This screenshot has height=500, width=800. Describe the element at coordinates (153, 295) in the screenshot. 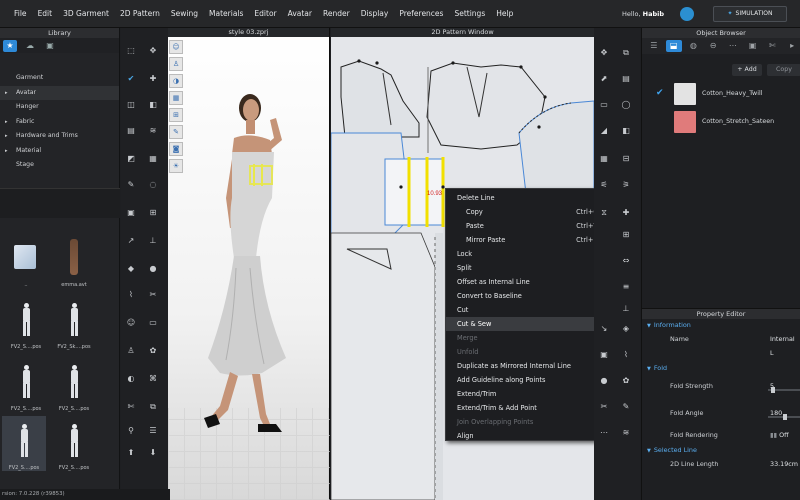

I see `trim-tool-icon: ✂` at that location.